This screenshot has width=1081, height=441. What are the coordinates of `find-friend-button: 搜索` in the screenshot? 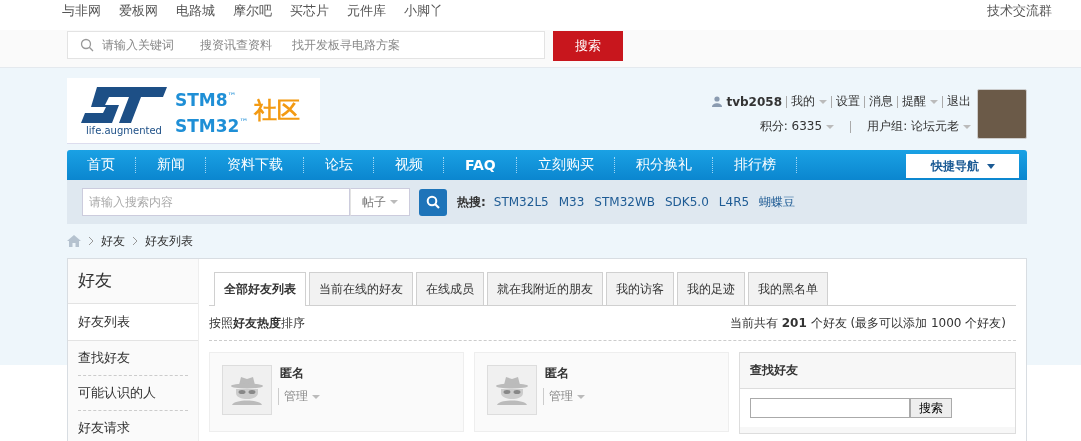 It's located at (931, 408).